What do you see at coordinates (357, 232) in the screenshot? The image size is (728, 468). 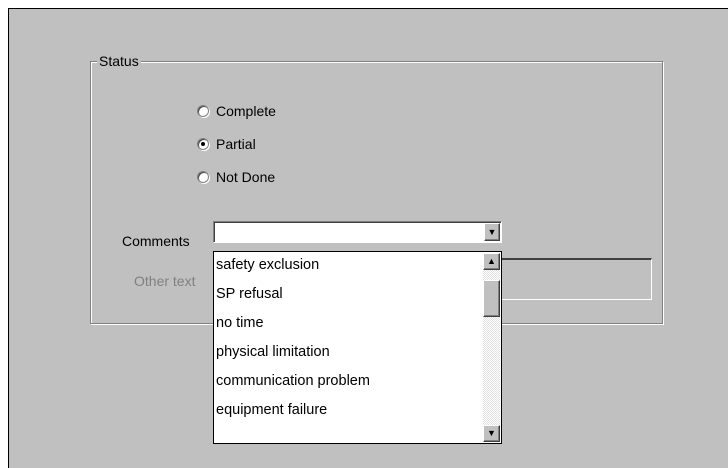 I see `comments-combobox: ▼` at bounding box center [357, 232].